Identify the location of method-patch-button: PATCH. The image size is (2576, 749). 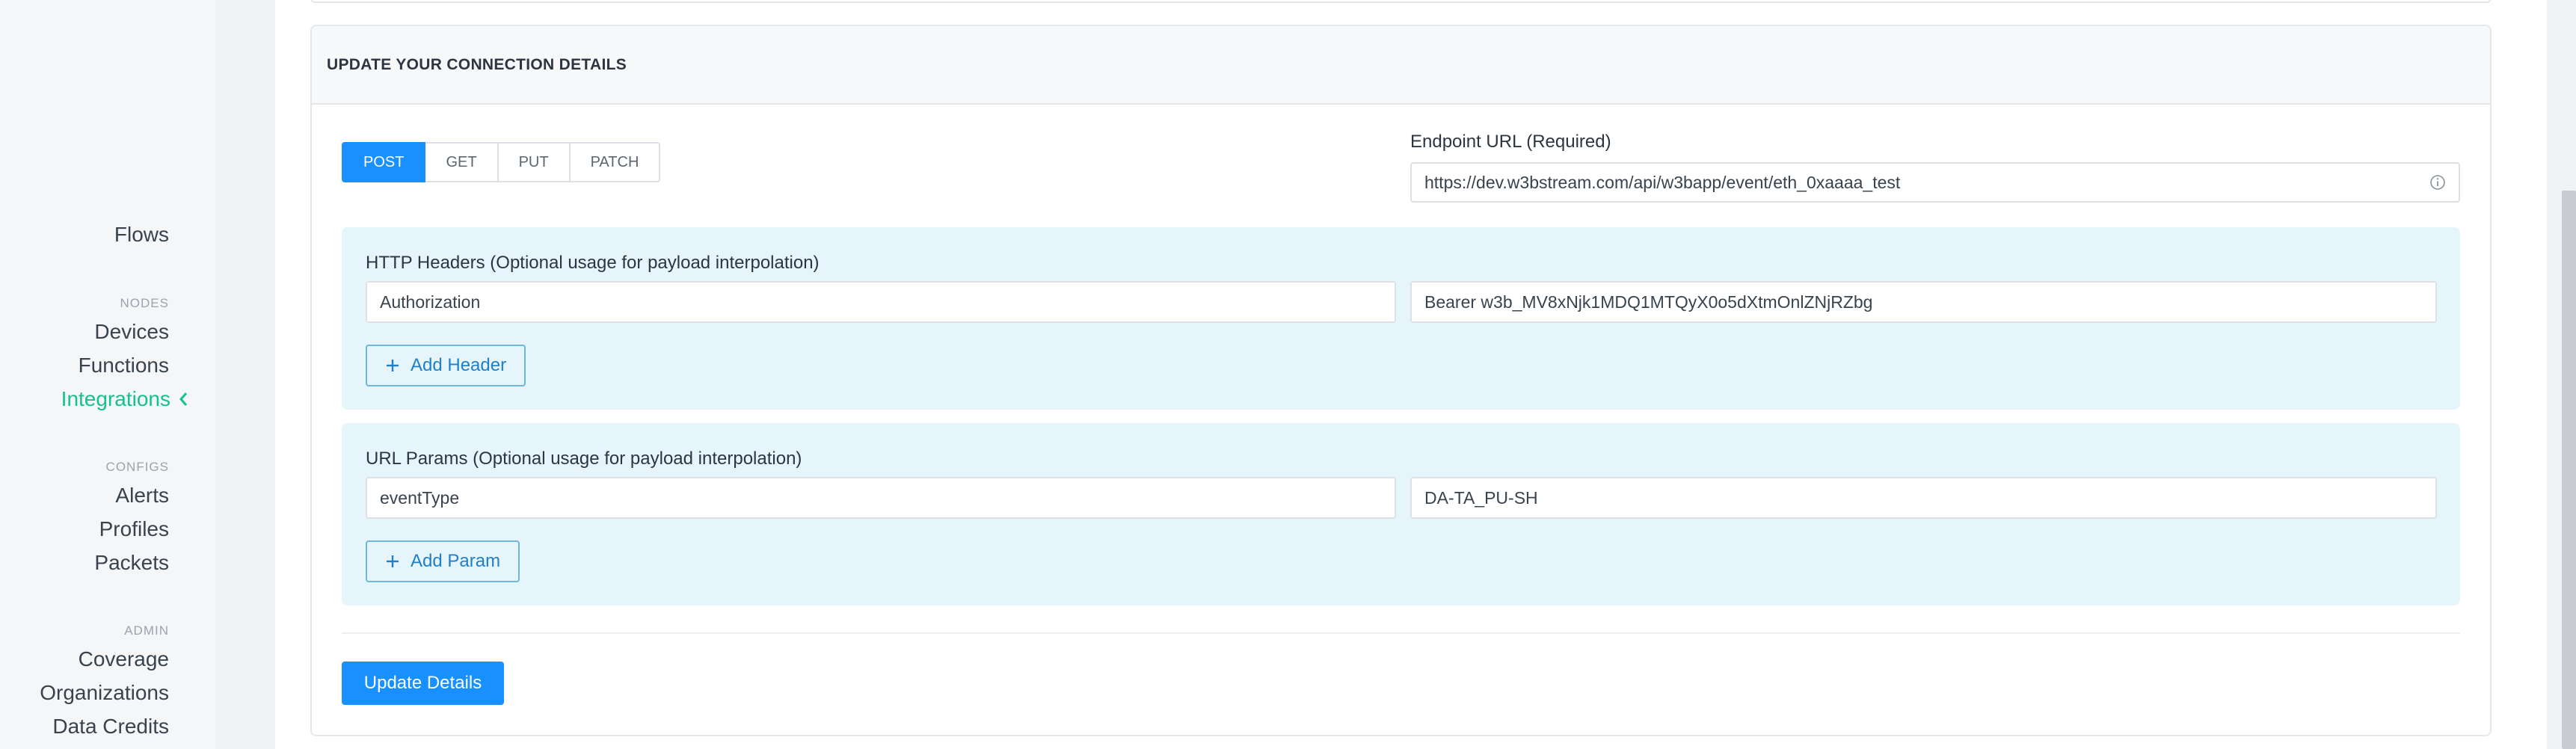
(614, 162).